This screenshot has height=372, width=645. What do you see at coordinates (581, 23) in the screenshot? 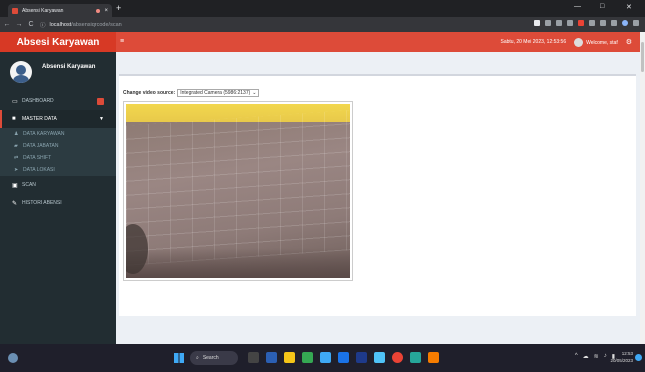
I see `extension-red-icon` at bounding box center [581, 23].